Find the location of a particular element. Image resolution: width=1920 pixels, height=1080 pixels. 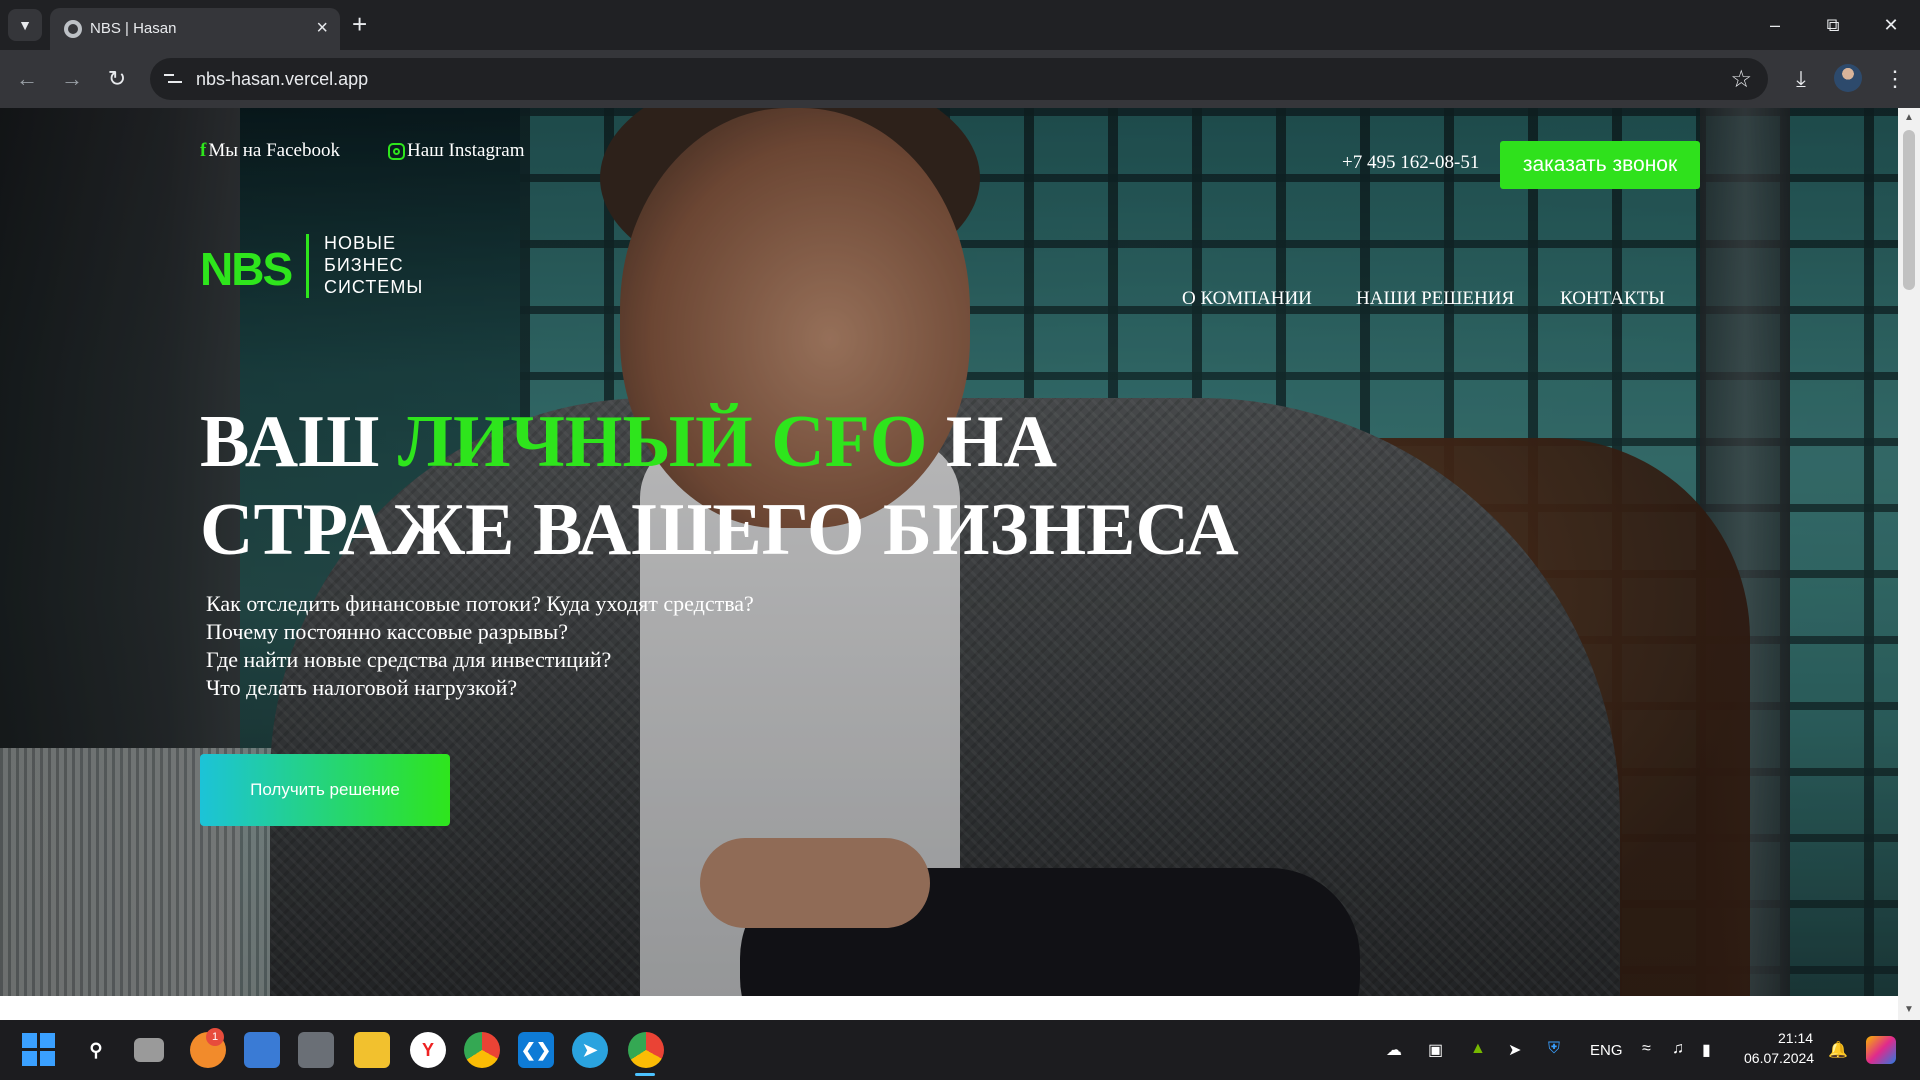

order-call-button: заказать звонок is located at coordinates (1600, 165).